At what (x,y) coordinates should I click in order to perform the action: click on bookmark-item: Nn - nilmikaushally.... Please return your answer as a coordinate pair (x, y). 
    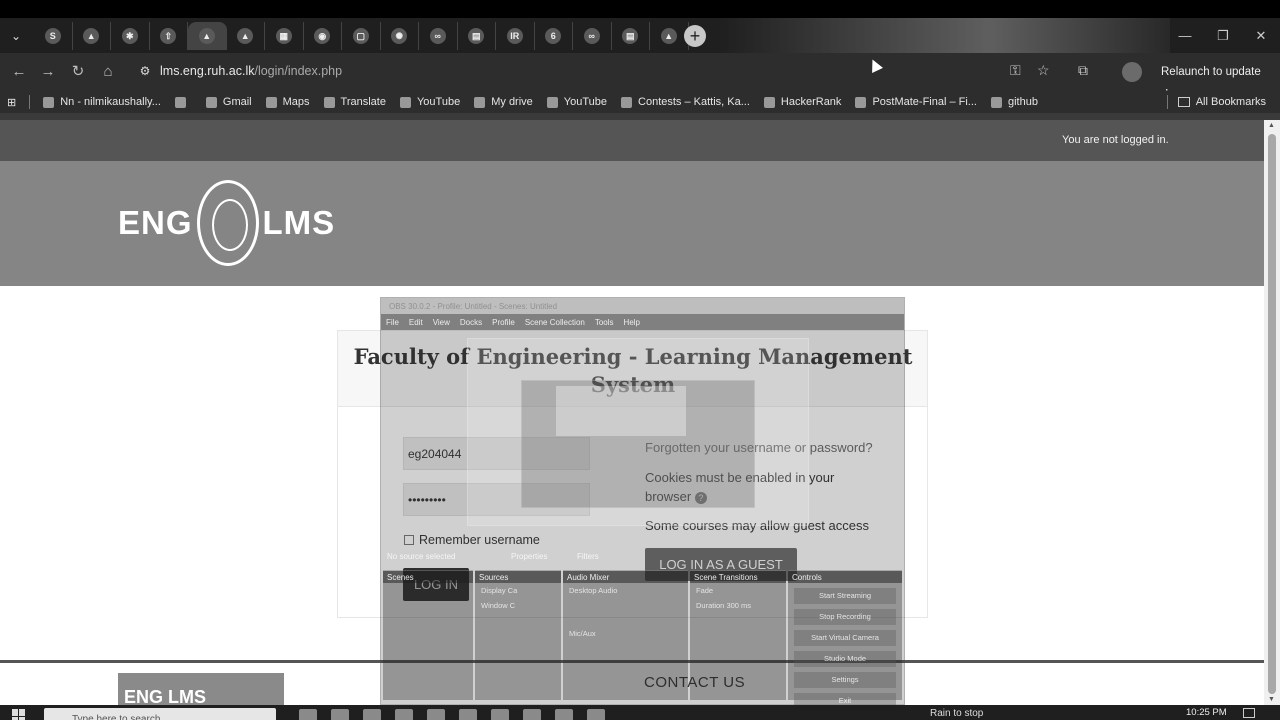
    Looking at the image, I should click on (102, 102).